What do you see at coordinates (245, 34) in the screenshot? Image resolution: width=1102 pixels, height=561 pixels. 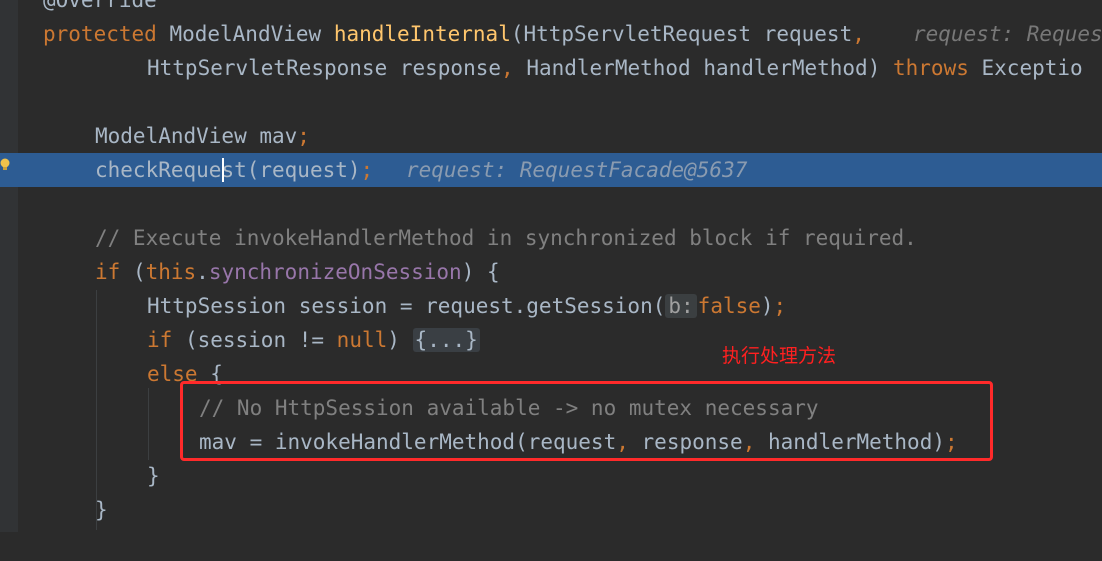 I see `return-type: ModelAndView` at bounding box center [245, 34].